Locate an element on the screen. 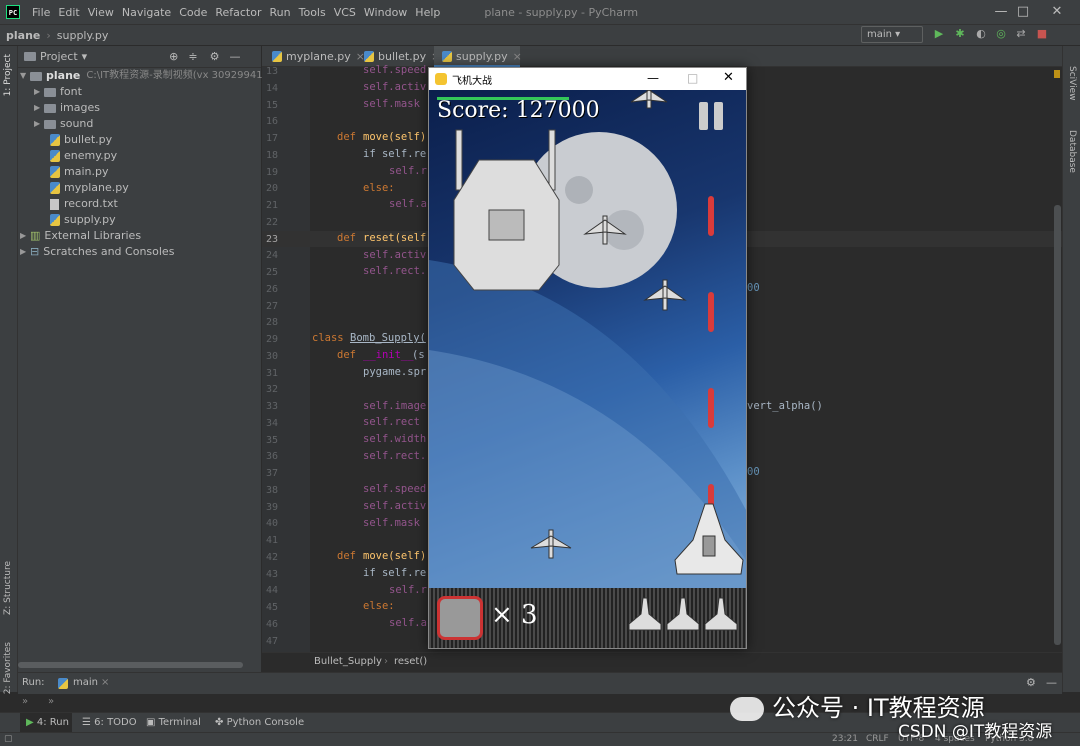  line-number: 29 is located at coordinates (271, 339).